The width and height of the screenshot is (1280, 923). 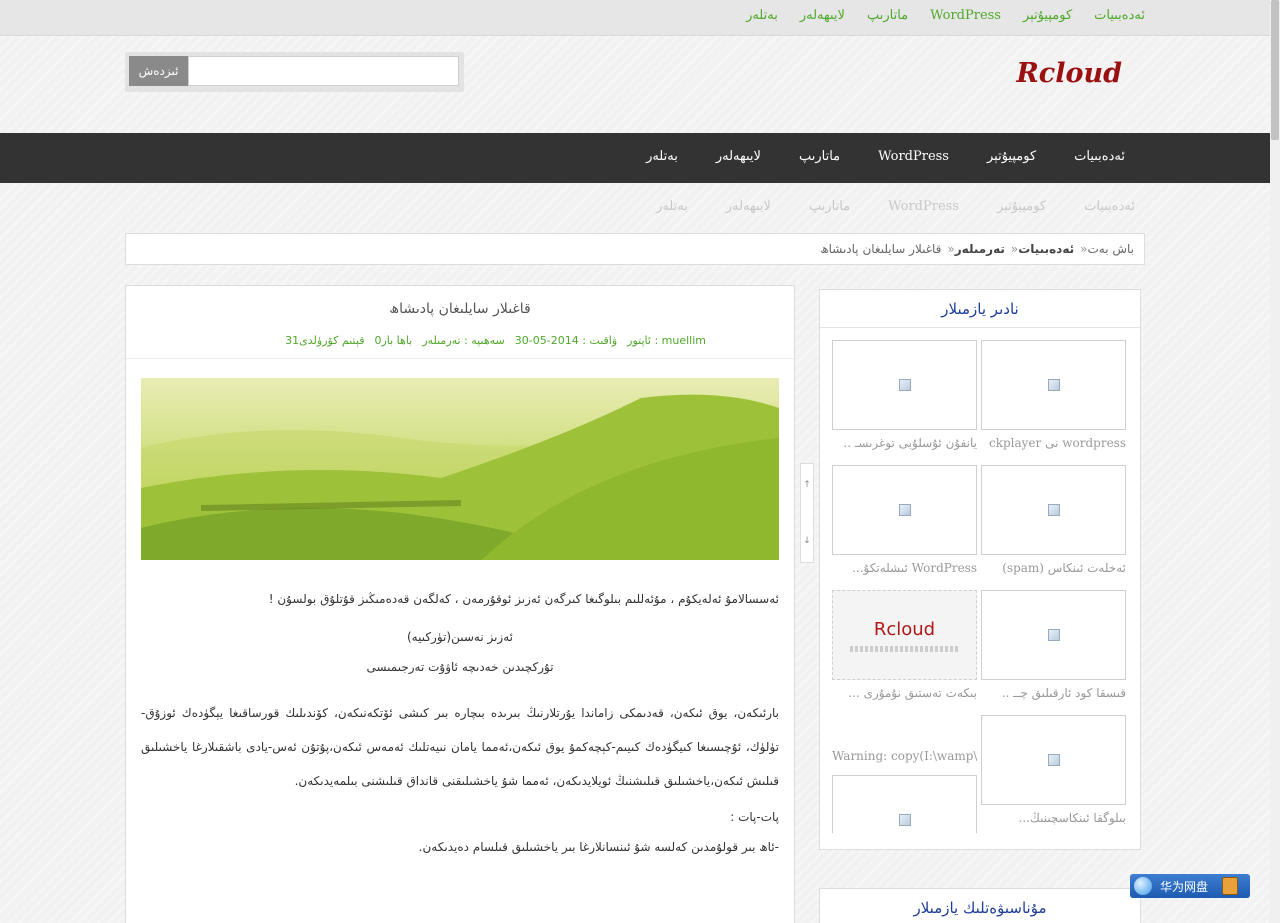 What do you see at coordinates (1119, 15) in the screenshot?
I see `top-link-literature: ئەدەبىيات` at bounding box center [1119, 15].